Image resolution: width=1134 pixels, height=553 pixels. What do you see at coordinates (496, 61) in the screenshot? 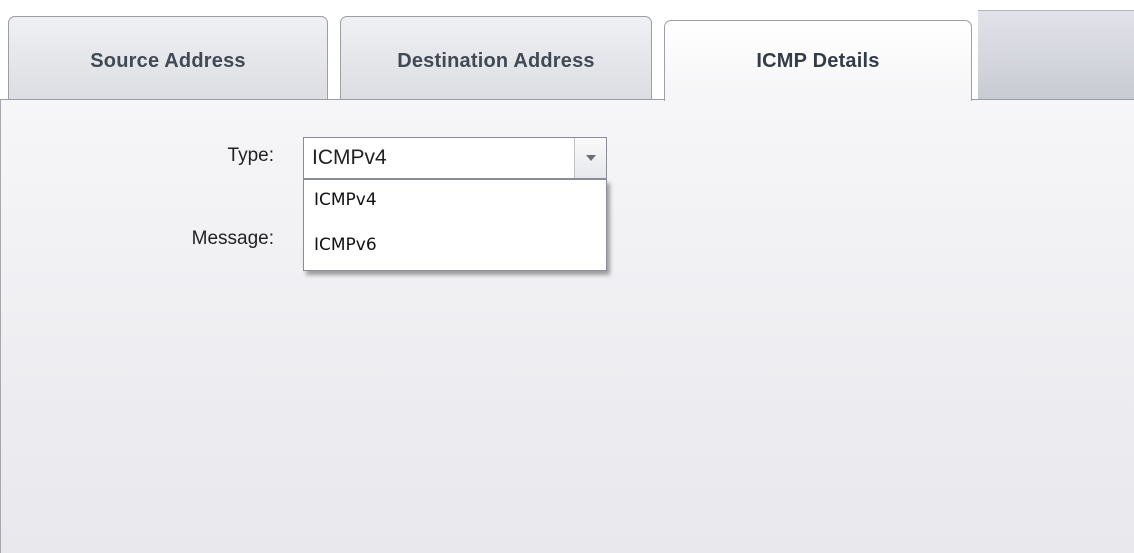
I see `tab-label: Destination Address` at bounding box center [496, 61].